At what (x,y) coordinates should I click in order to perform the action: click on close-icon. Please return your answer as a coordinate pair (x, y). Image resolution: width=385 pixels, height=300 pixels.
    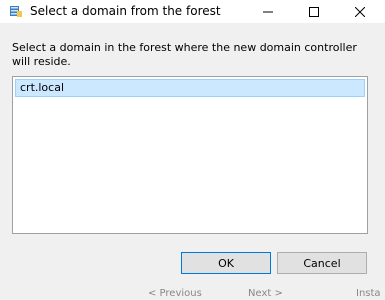
    Looking at the image, I should click on (359, 11).